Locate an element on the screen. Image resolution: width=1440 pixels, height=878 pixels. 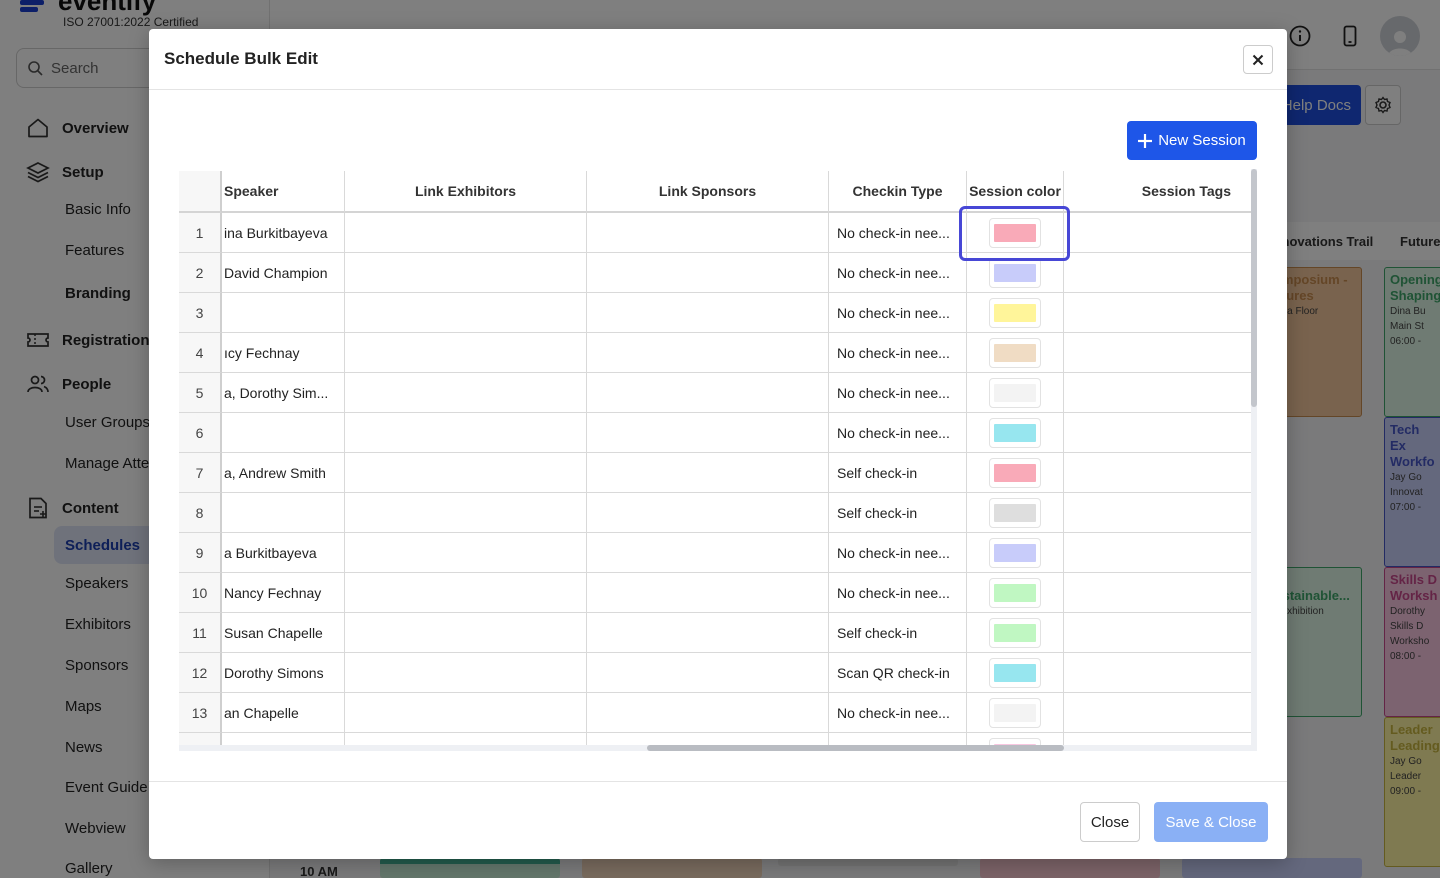
speaker-cell: Nancy Fechnay is located at coordinates (283, 593).